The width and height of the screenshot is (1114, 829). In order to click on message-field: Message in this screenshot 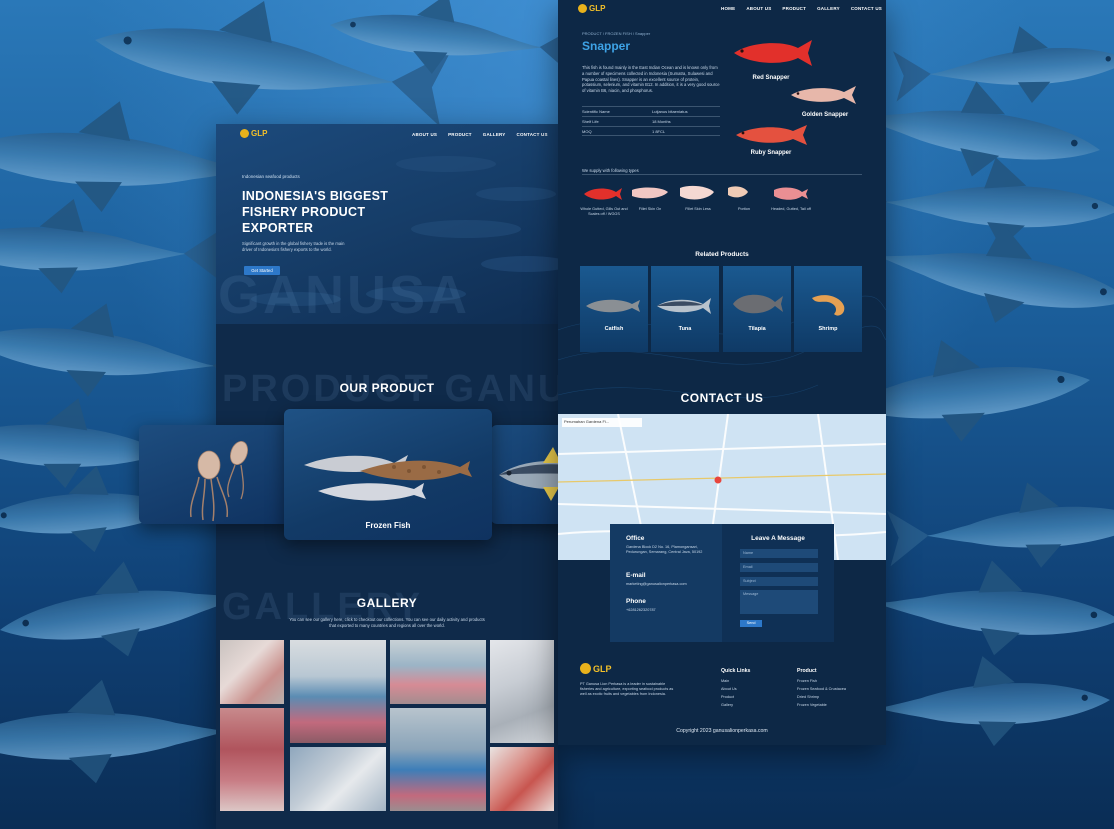, I will do `click(779, 602)`.